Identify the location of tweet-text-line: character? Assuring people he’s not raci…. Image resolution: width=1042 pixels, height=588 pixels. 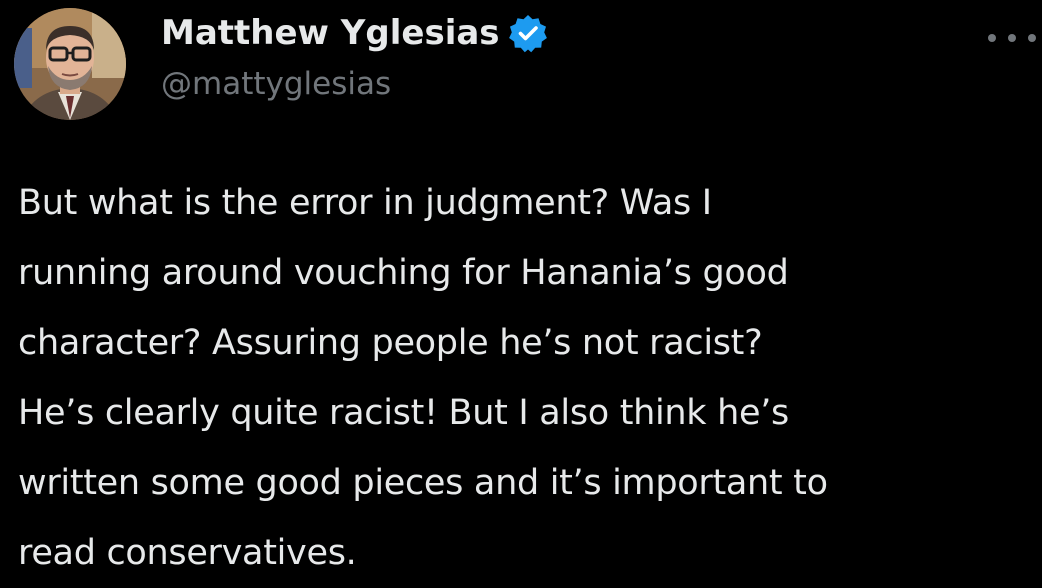
(390, 343).